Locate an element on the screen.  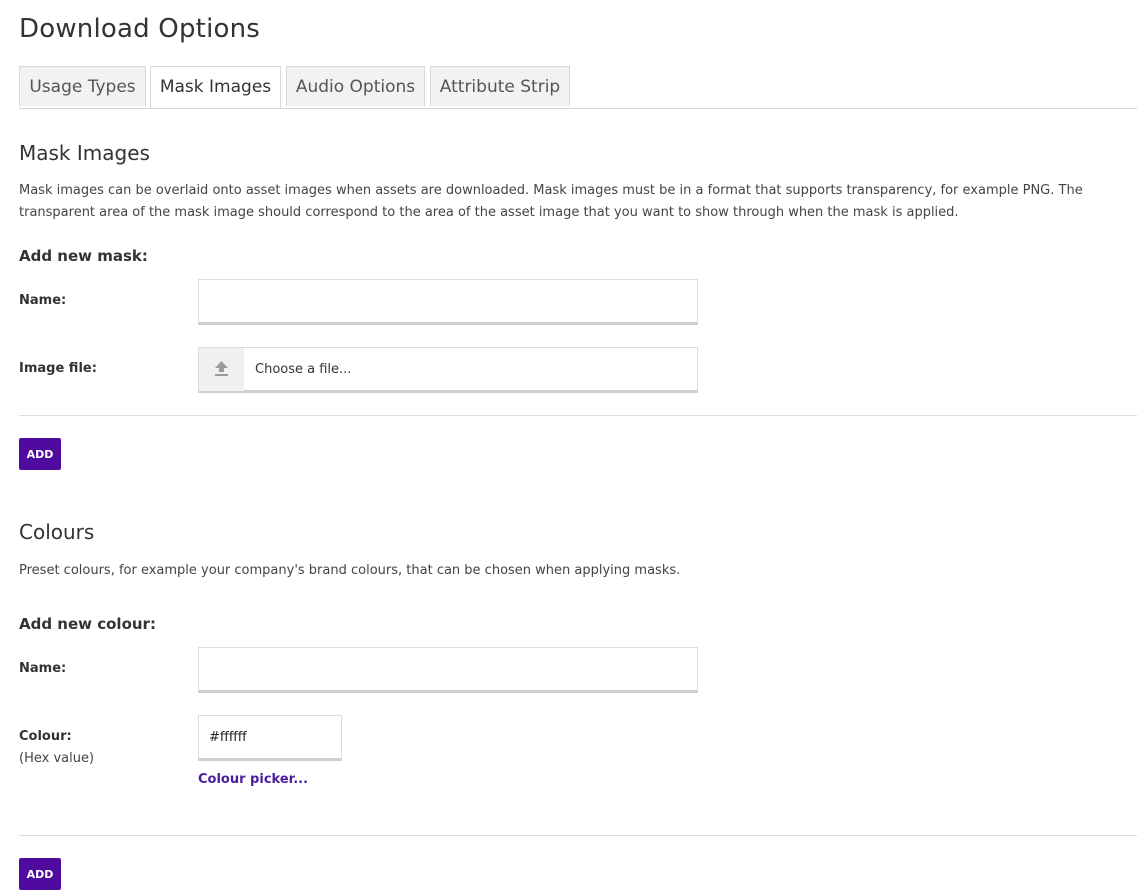
add-new-colour-heading: Add new colour: is located at coordinates (87, 624).